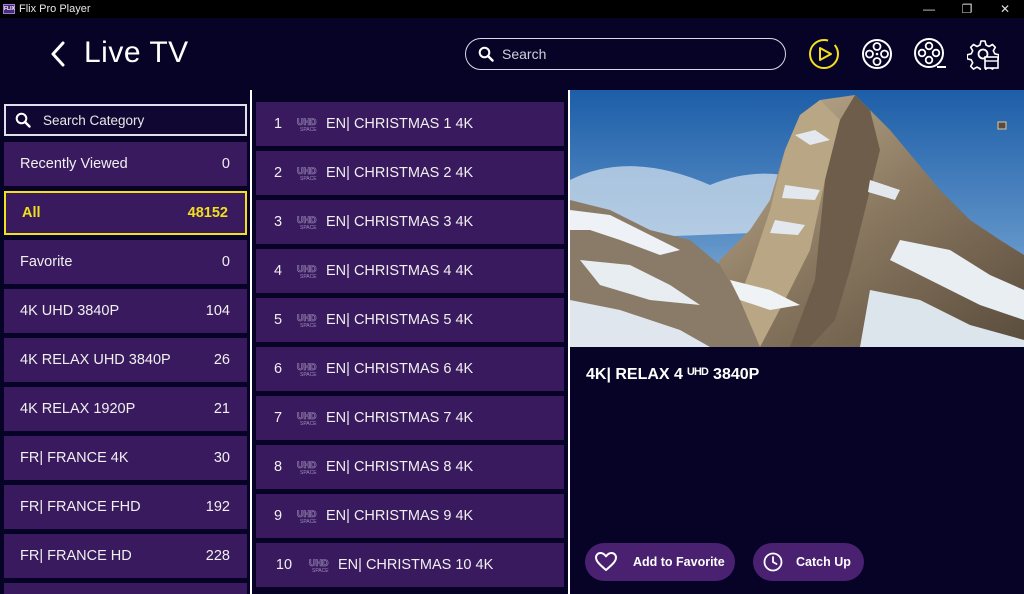  Describe the element at coordinates (225, 262) in the screenshot. I see `category-count: 0` at that location.